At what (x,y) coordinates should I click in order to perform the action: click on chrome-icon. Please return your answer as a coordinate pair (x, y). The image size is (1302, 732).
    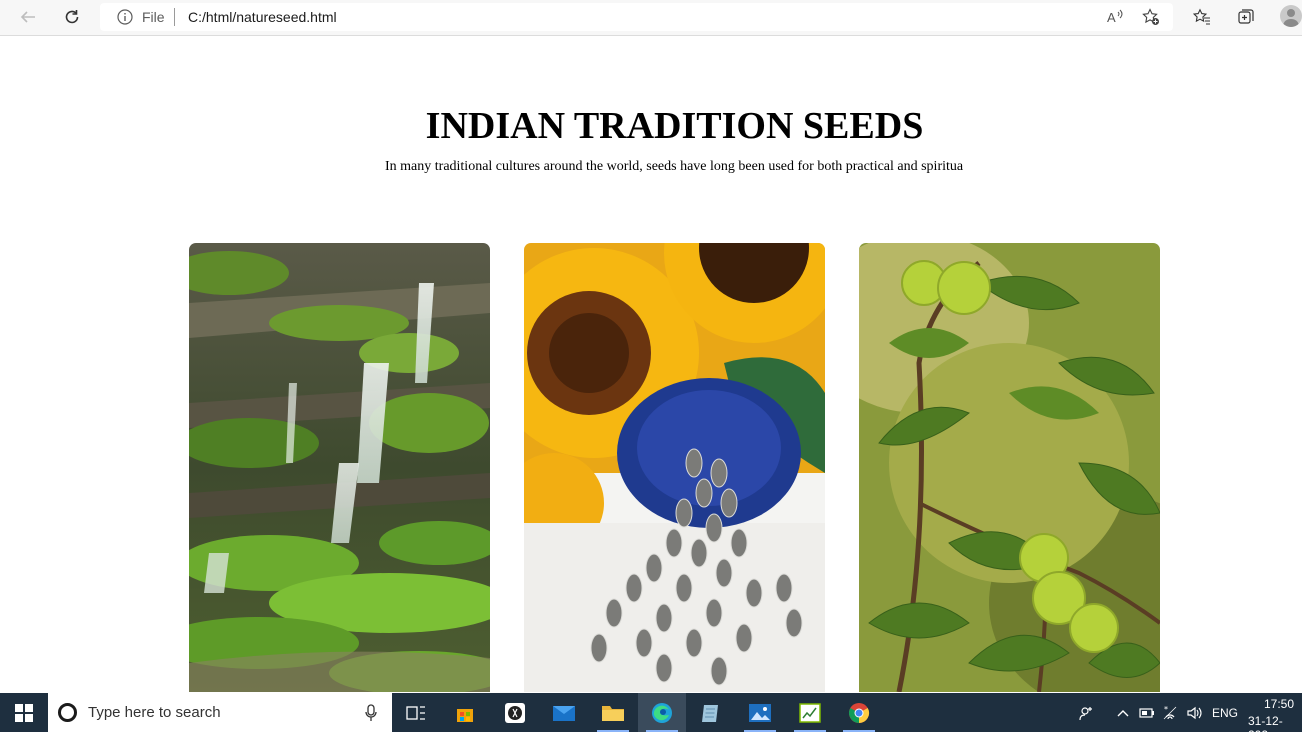
    Looking at the image, I should click on (859, 712).